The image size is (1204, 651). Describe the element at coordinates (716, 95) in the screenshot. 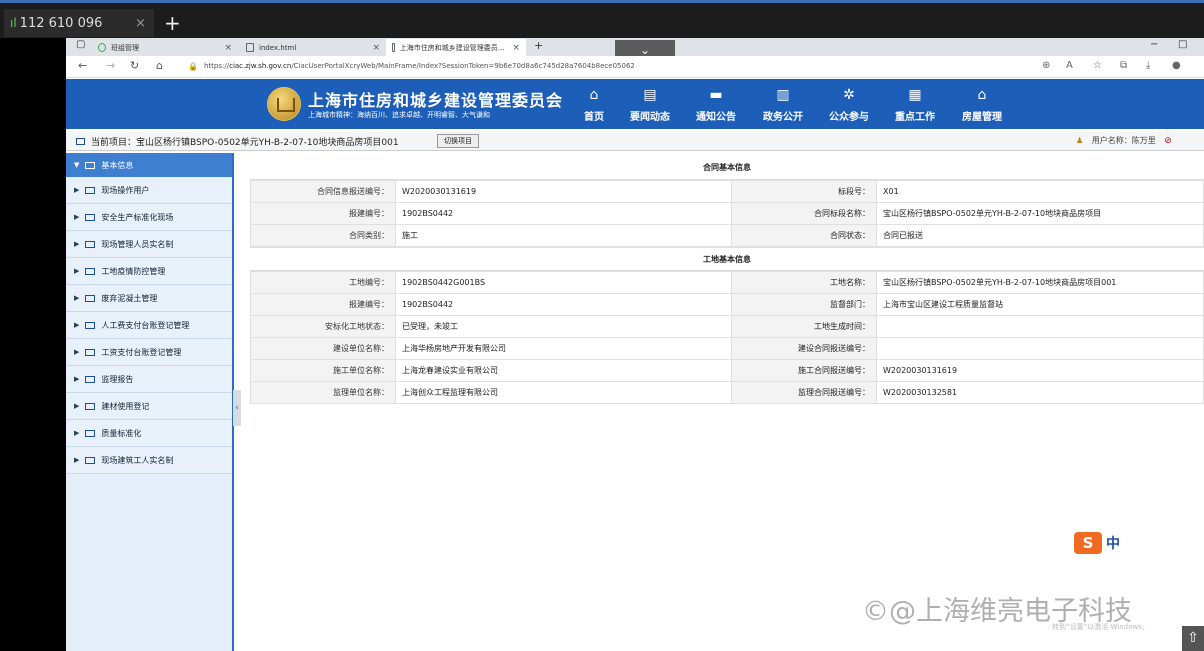

I see `folder-icon: ▬` at that location.